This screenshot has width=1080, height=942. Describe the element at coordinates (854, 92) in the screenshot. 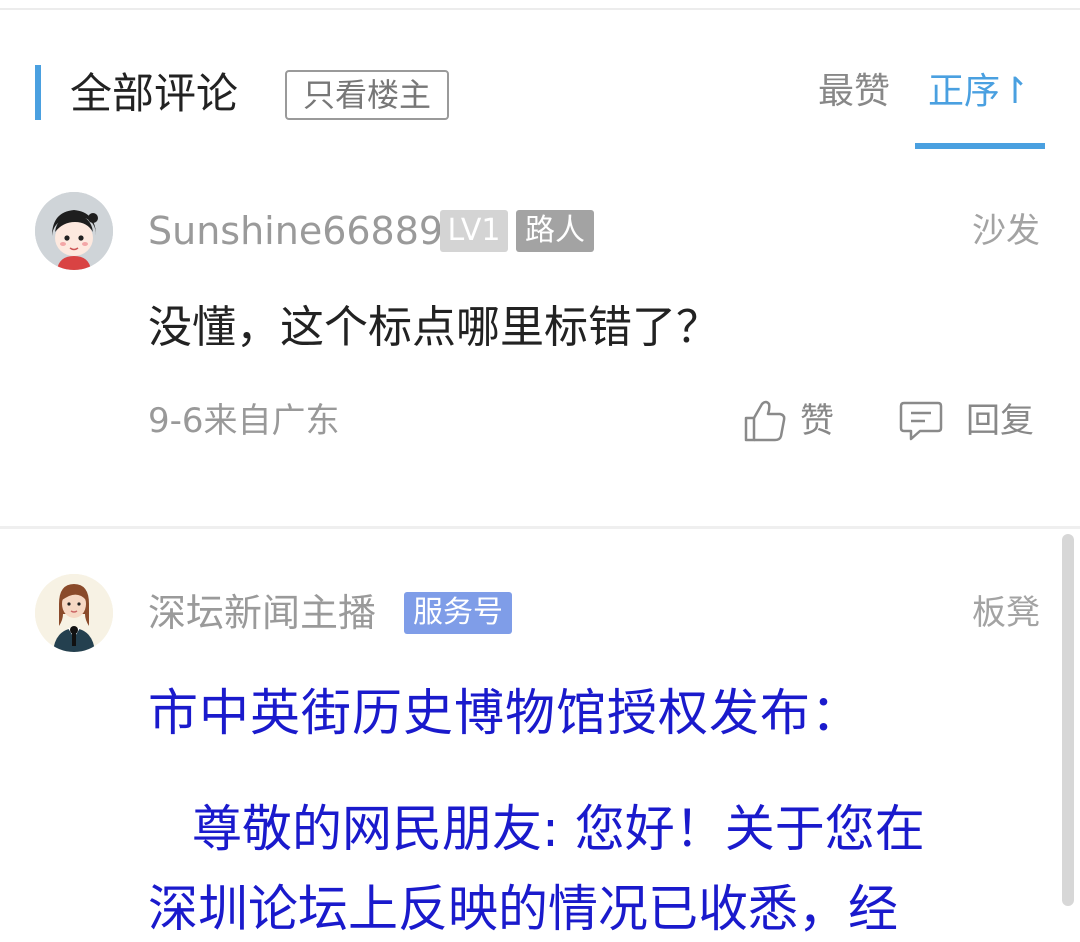

I see `sort-by-likes-tab: 最赞` at that location.